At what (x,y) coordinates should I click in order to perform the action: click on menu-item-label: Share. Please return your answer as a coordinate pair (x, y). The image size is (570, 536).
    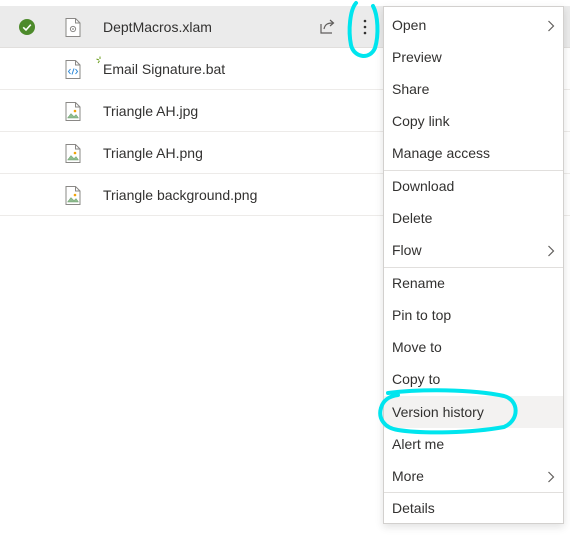
    Looking at the image, I should click on (411, 89).